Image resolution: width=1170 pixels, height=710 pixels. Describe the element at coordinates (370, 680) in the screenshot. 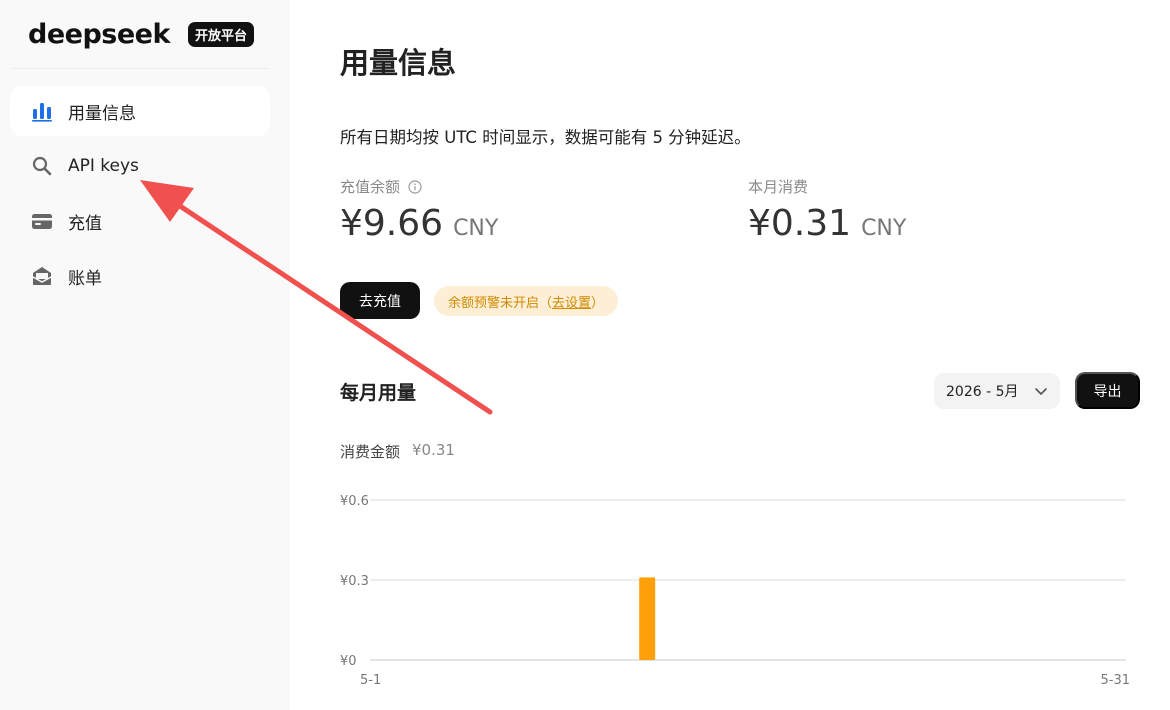

I see `x-tick-label: 5-1` at that location.